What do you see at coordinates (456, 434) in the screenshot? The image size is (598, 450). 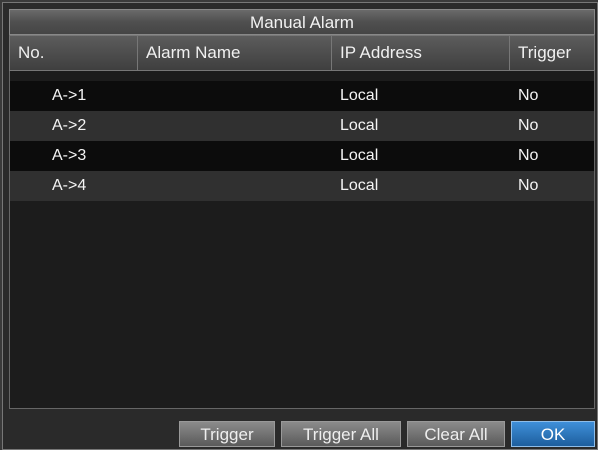 I see `clear-all-button: Clear All` at bounding box center [456, 434].